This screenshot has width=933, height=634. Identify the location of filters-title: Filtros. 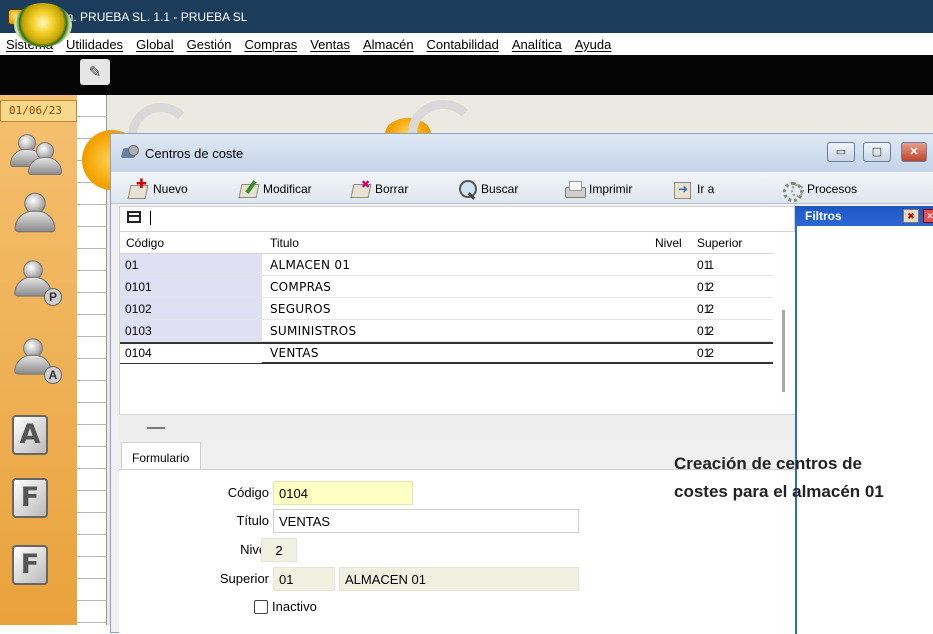
(823, 216).